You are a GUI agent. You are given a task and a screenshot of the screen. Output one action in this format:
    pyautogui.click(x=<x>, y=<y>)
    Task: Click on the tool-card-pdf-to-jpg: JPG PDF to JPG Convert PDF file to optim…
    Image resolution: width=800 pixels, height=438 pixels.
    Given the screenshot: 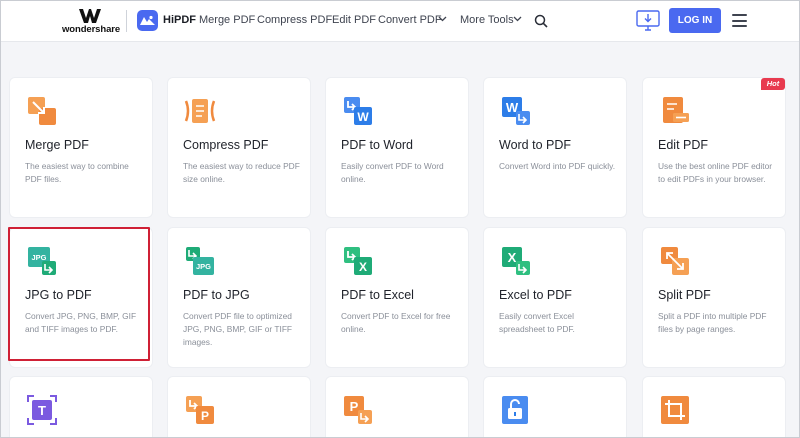 What is the action you would take?
    pyautogui.click(x=239, y=297)
    